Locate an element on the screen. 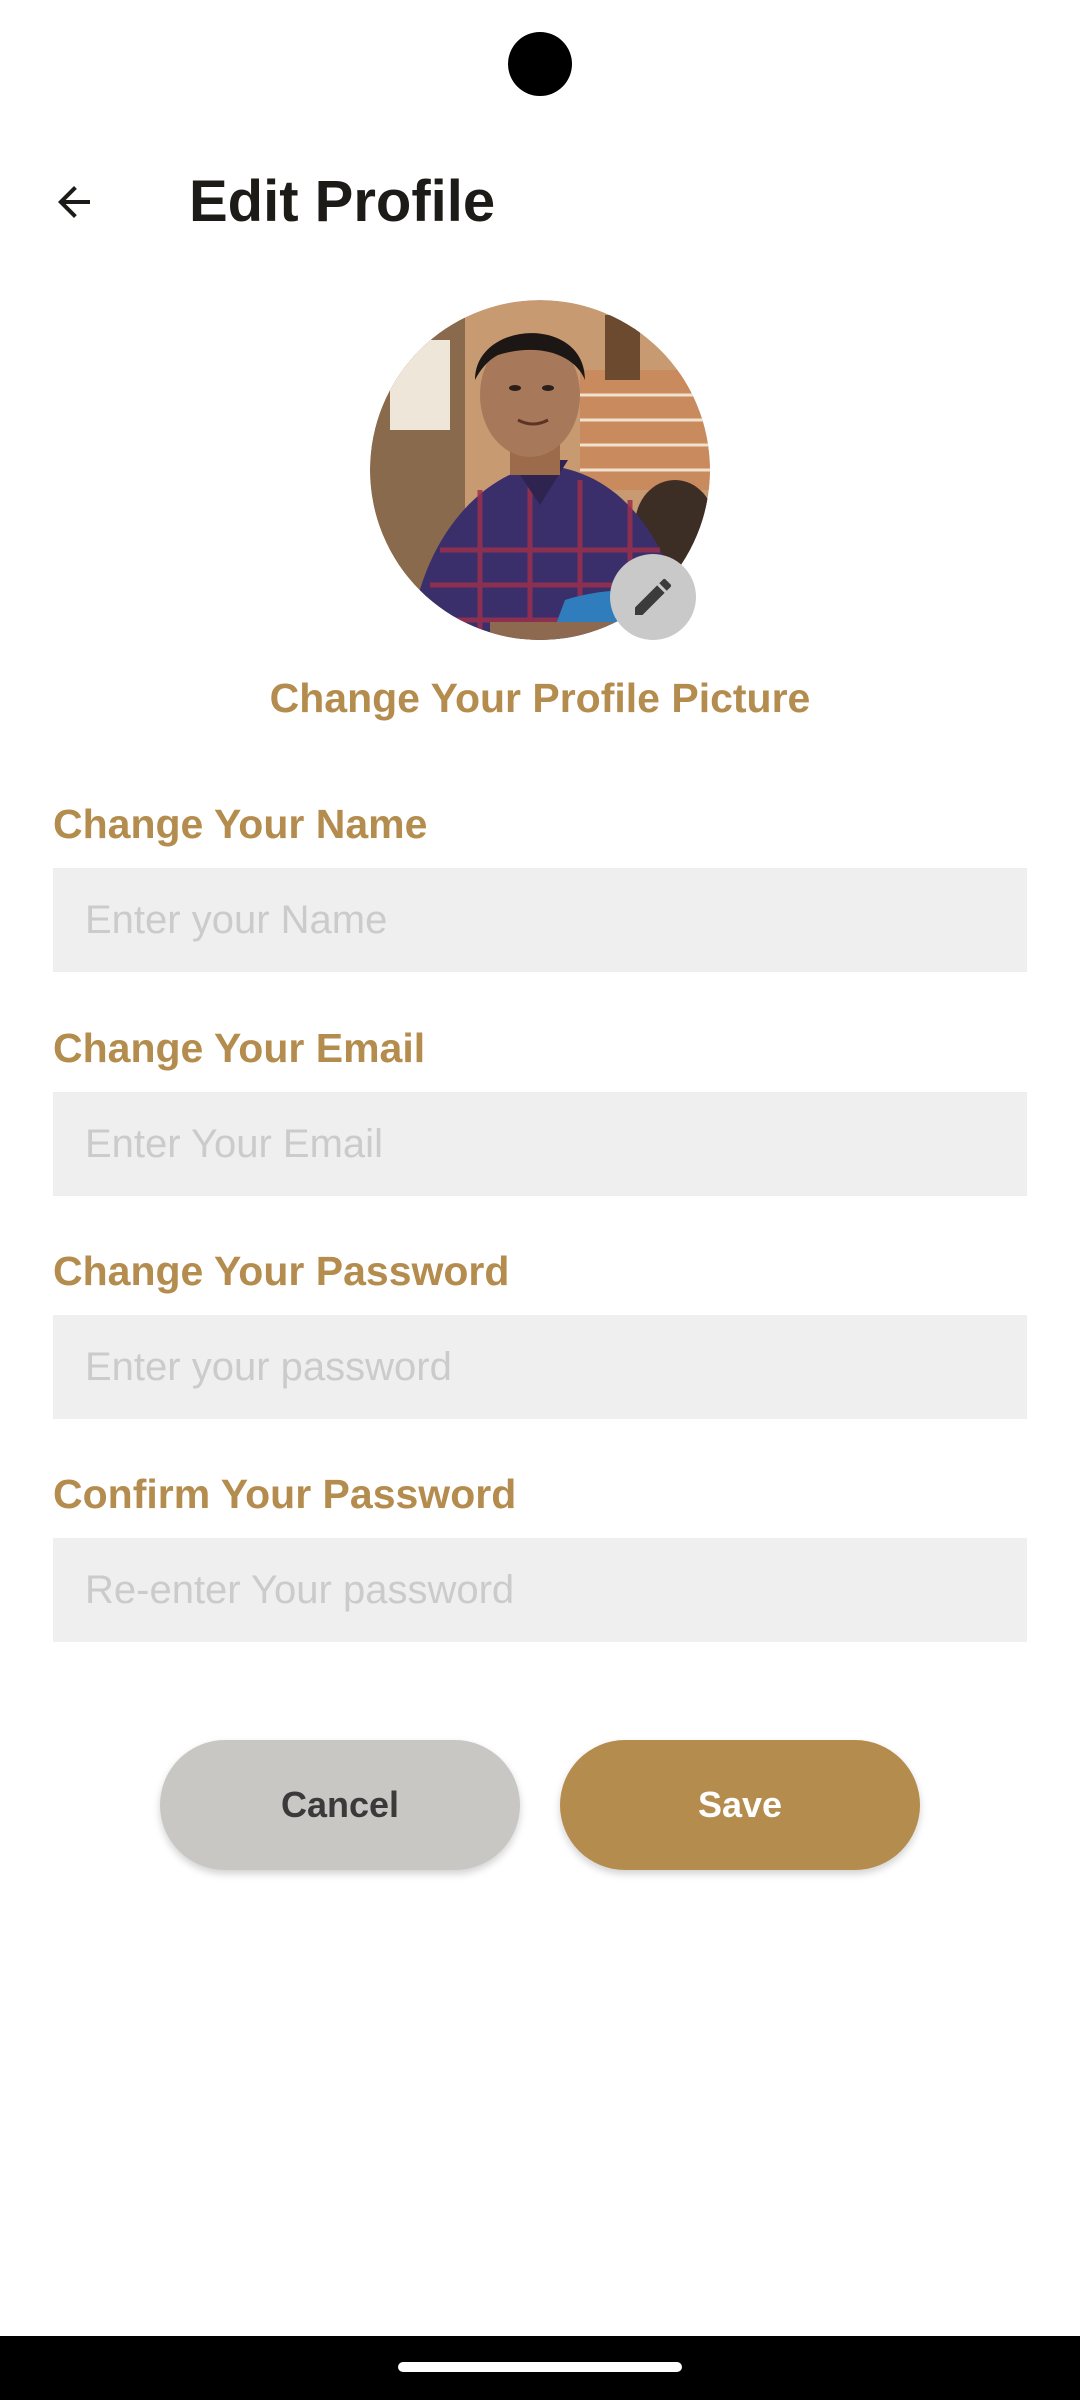 The width and height of the screenshot is (1080, 2400). password-input is located at coordinates (540, 1367).